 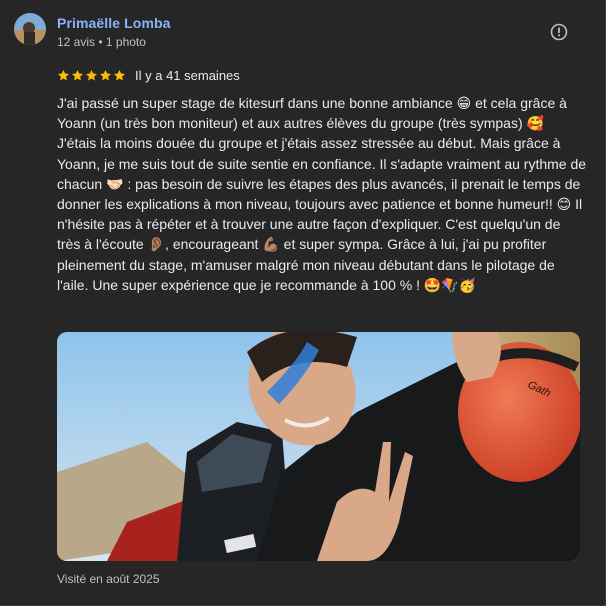 I want to click on star-rating, so click(x=91, y=75).